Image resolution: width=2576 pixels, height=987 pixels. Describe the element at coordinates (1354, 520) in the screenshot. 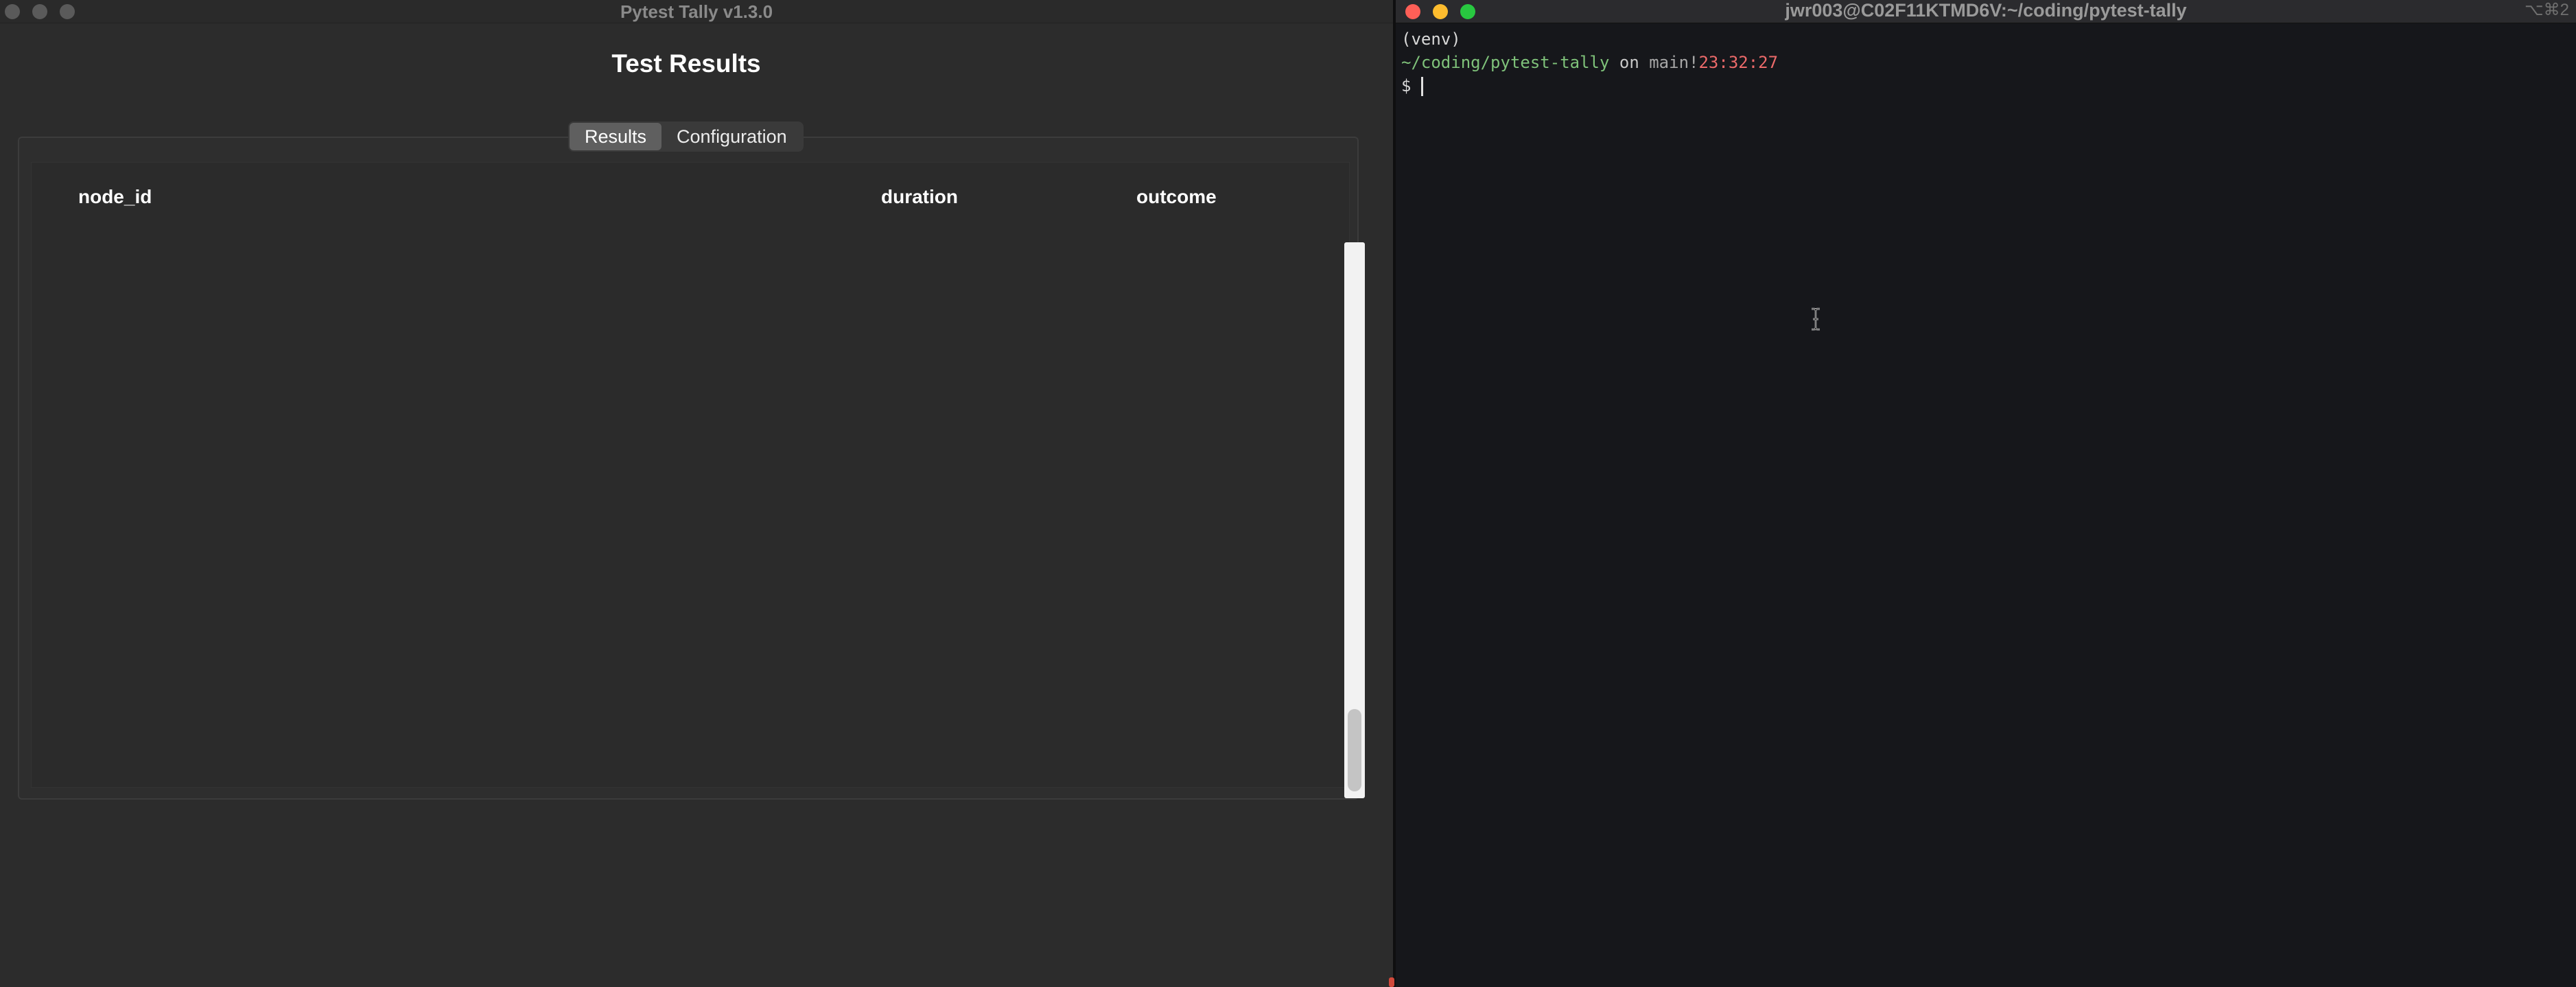

I see `vertical-scrollbar` at that location.